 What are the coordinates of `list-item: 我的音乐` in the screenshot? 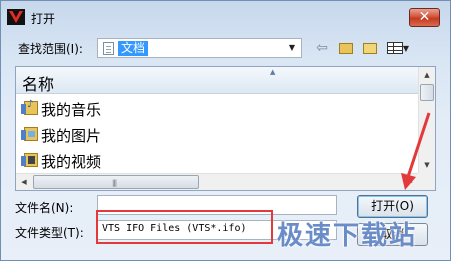 It's located at (217, 108).